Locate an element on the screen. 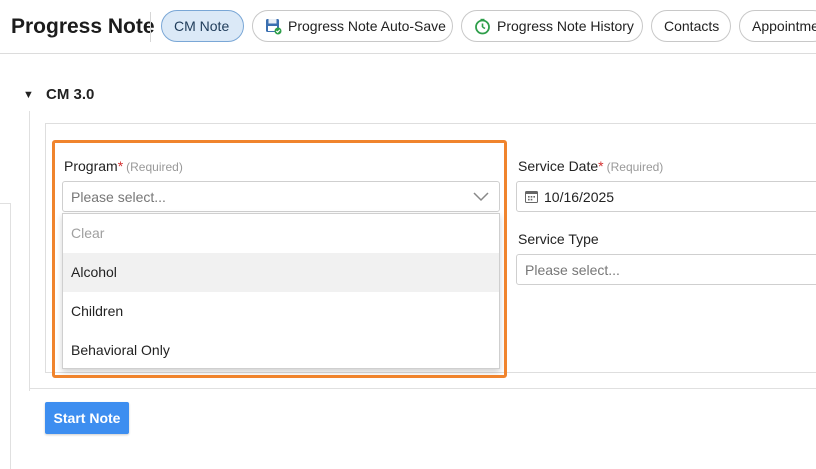 The image size is (816, 469). tab-progress-note-auto-save: Progress Note Auto-Save is located at coordinates (352, 26).